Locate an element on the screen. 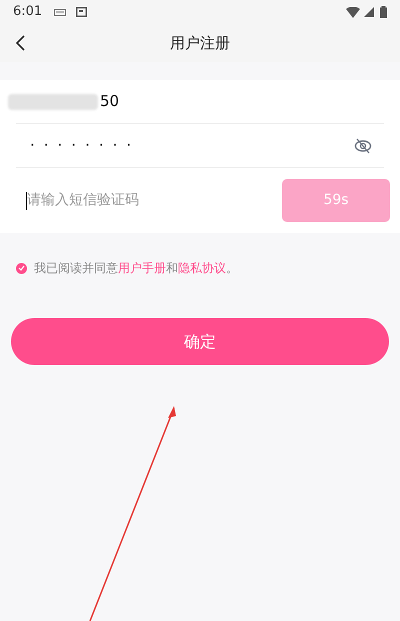 The height and width of the screenshot is (621, 400). confirm-button: 确定 is located at coordinates (200, 341).